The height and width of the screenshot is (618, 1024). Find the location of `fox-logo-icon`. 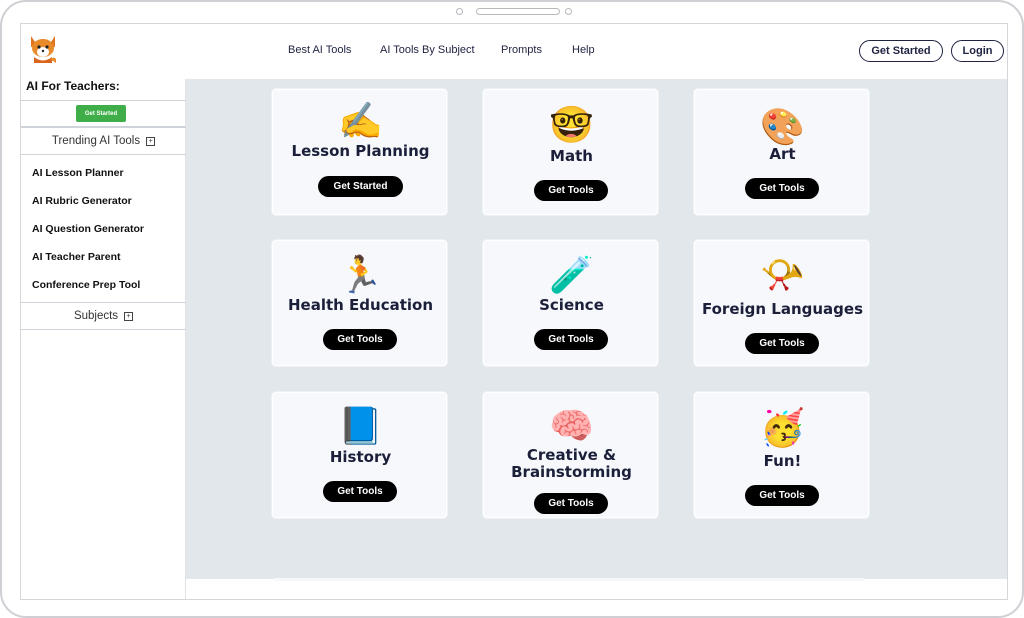

fox-logo-icon is located at coordinates (43, 49).